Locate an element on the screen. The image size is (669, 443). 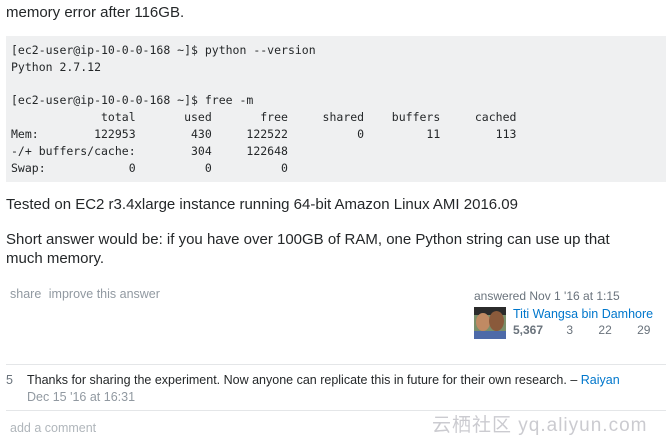
reputation-score: 5,367 is located at coordinates (528, 330).